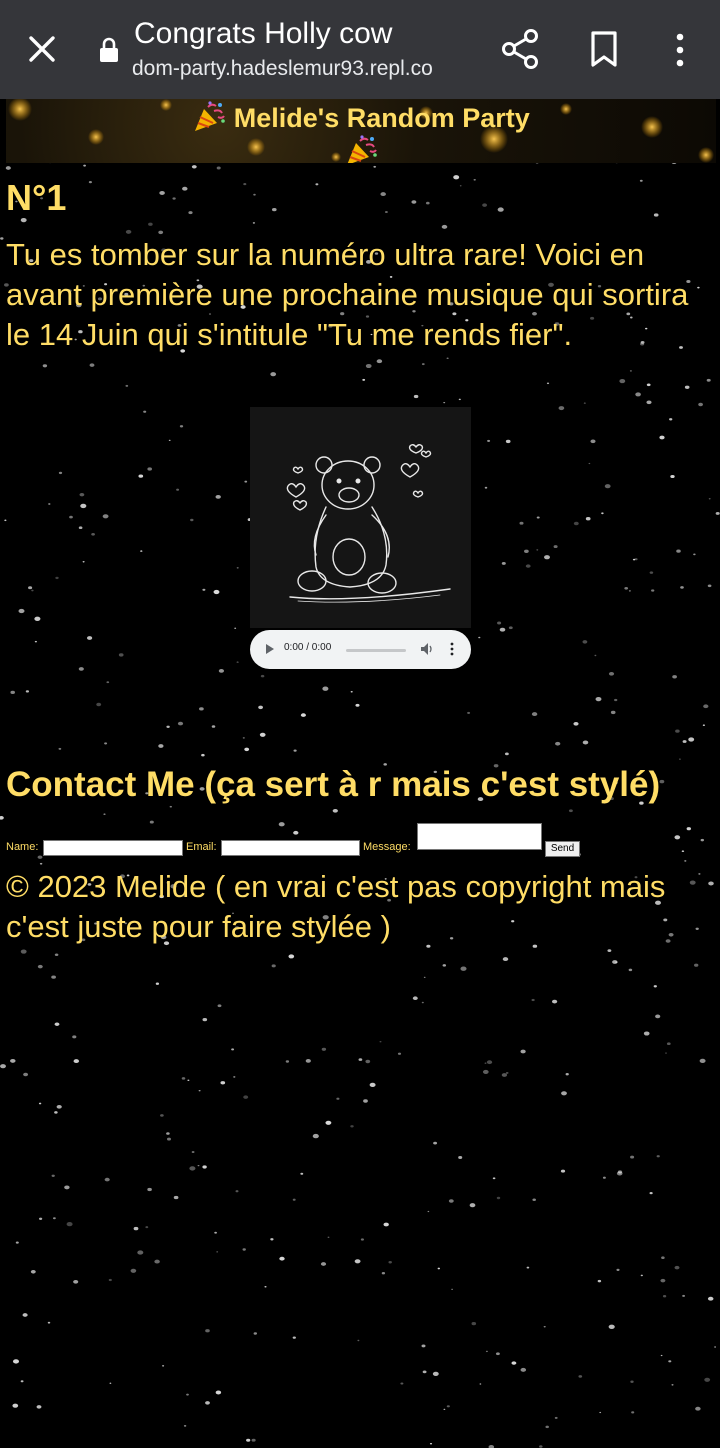  Describe the element at coordinates (300, 69) in the screenshot. I see `page-url: dom-party.hadeslemur93.repl.co` at that location.